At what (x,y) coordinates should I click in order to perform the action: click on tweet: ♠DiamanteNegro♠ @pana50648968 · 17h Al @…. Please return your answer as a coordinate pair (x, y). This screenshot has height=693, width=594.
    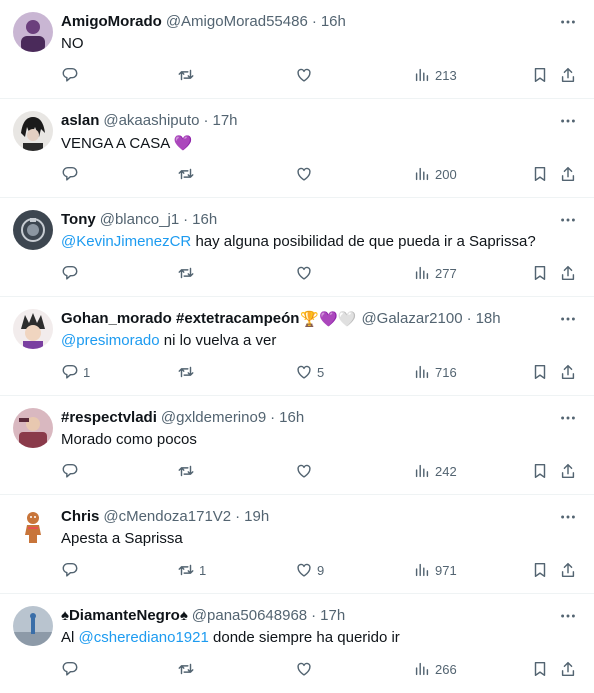
    Looking at the image, I should click on (297, 643).